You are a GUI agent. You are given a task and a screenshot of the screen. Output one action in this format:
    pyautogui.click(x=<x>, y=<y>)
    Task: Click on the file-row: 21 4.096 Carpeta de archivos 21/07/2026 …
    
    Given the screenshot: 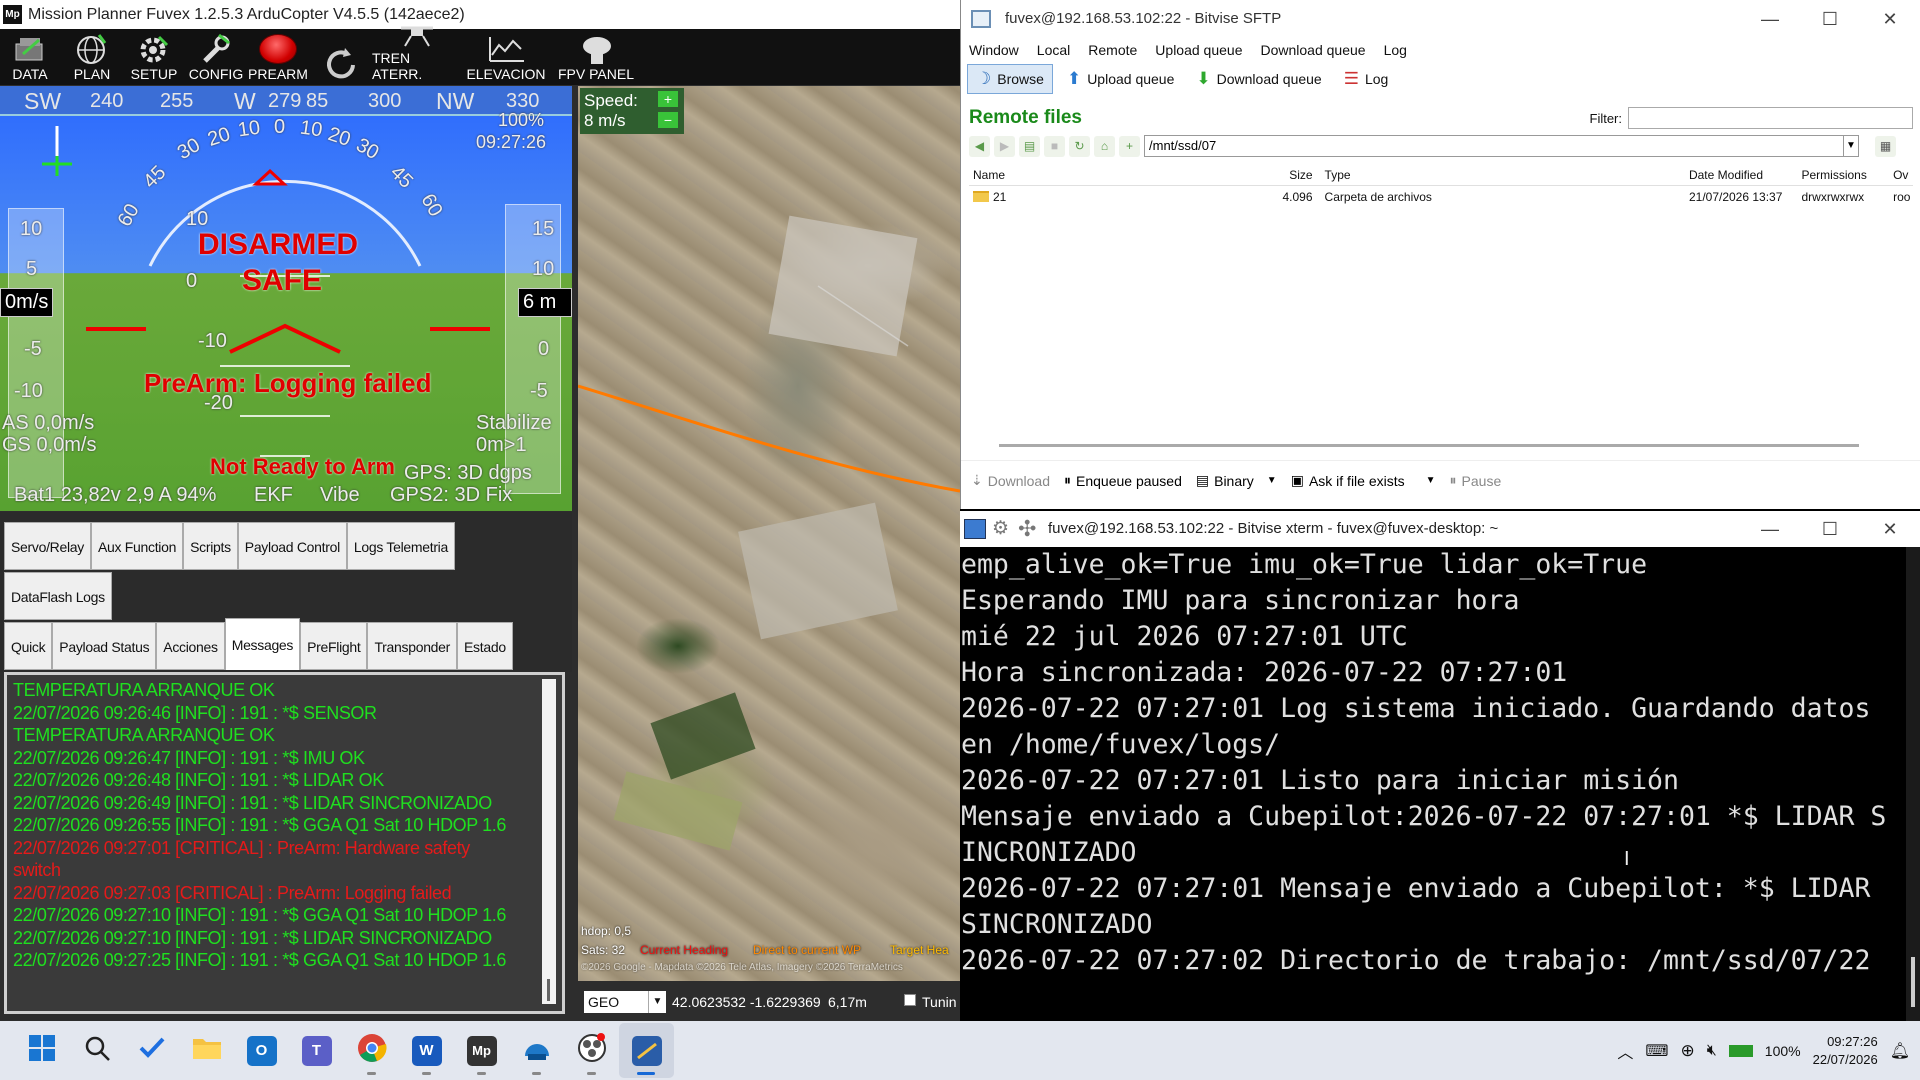 What is the action you would take?
    pyautogui.click(x=1441, y=197)
    